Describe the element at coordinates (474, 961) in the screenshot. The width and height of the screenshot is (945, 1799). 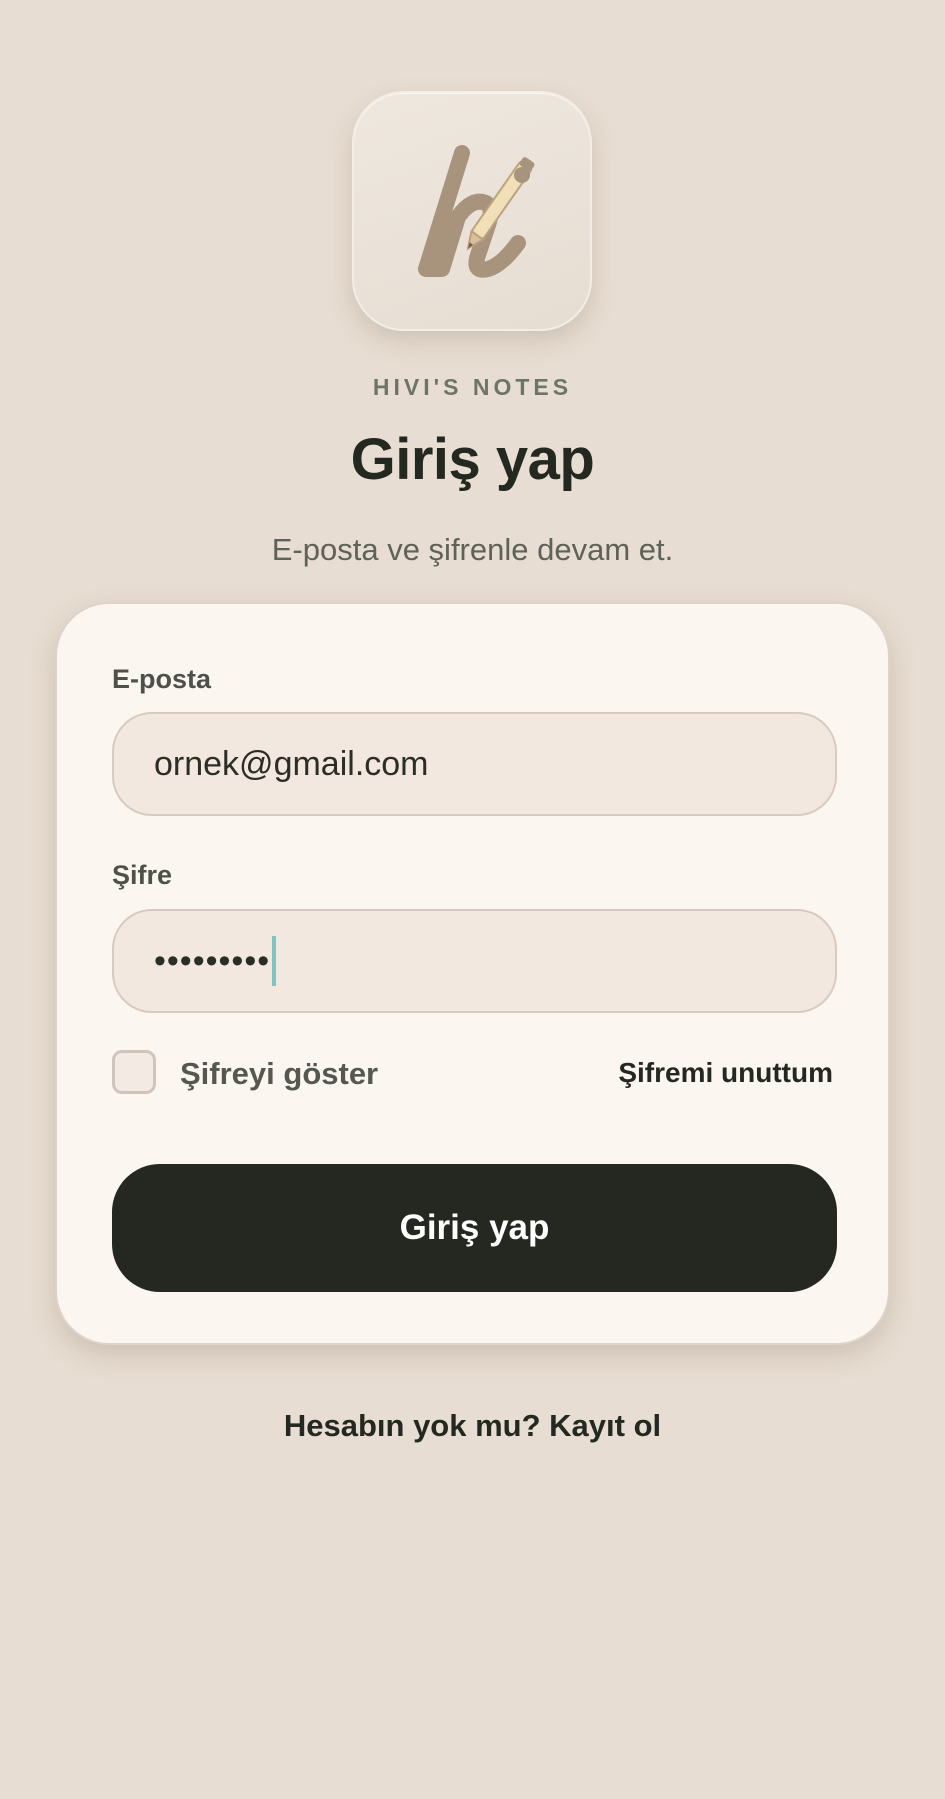
I see `password-input: •••••••••` at that location.